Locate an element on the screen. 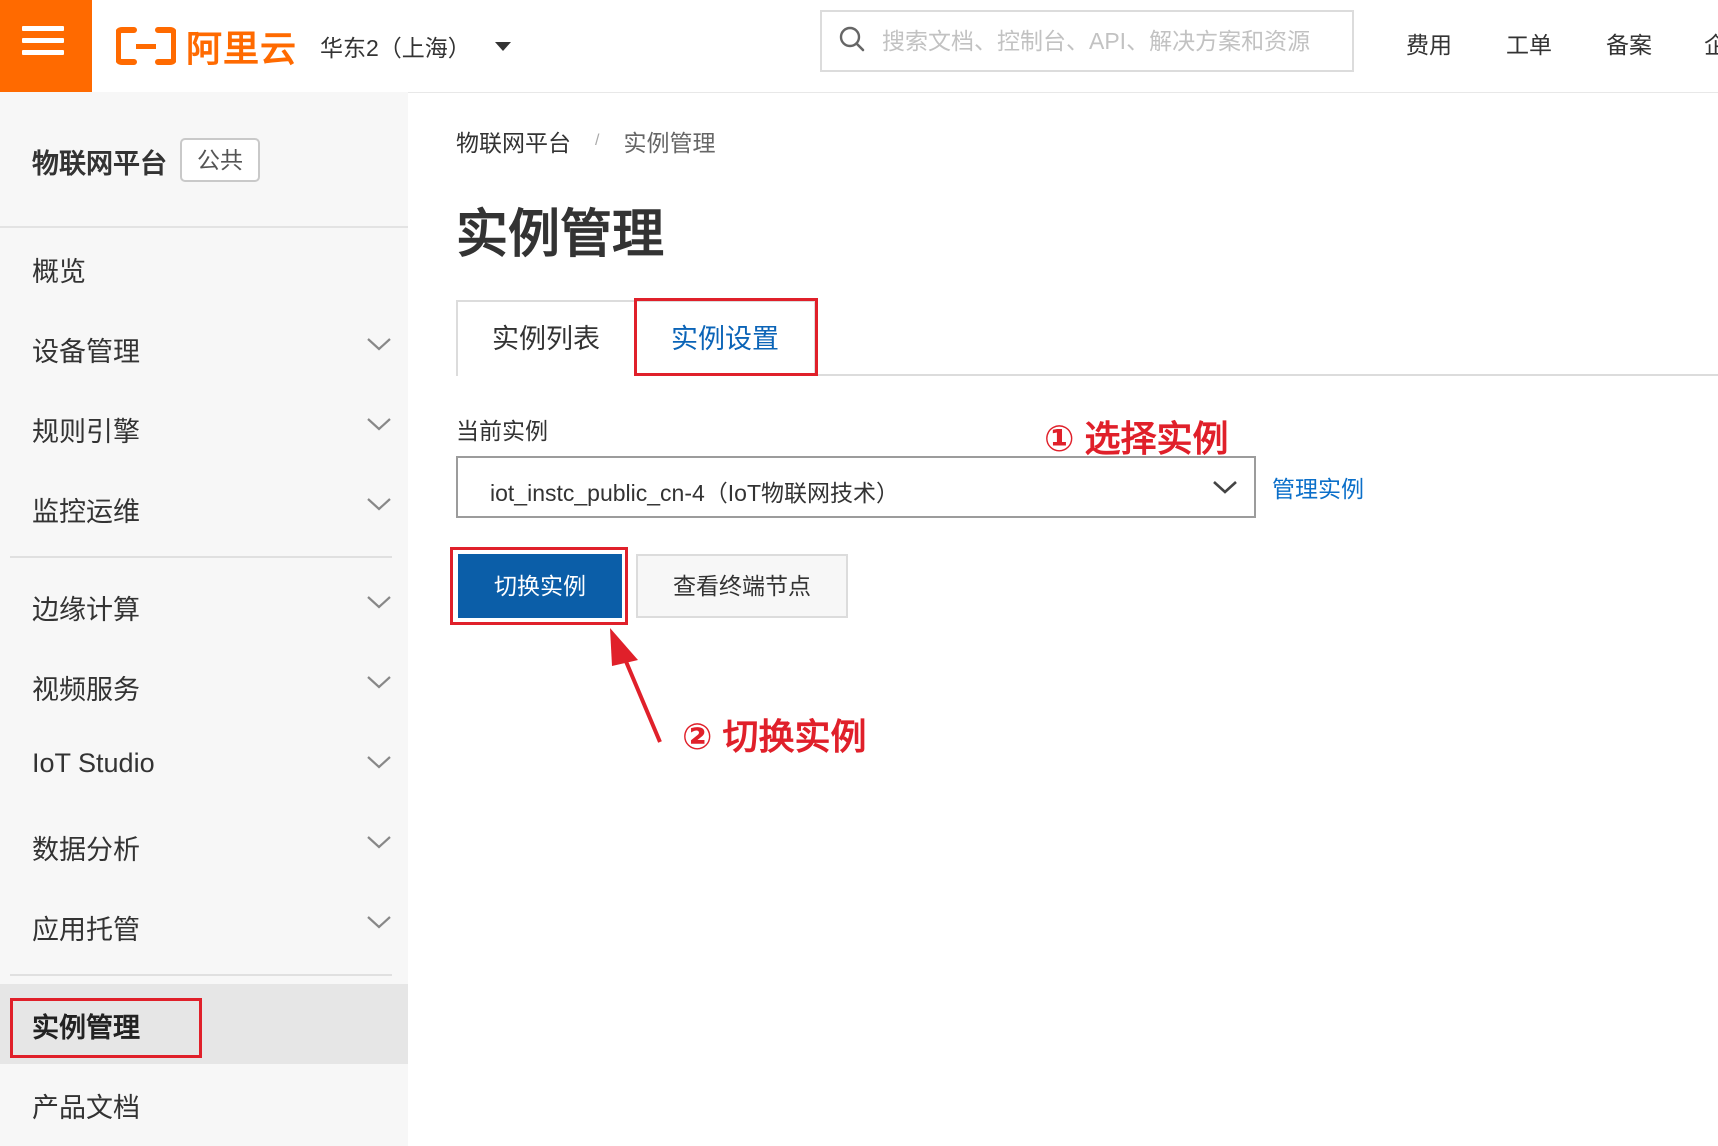 The image size is (1718, 1146). sidebar-item-label: 实例管理 is located at coordinates (86, 1028).